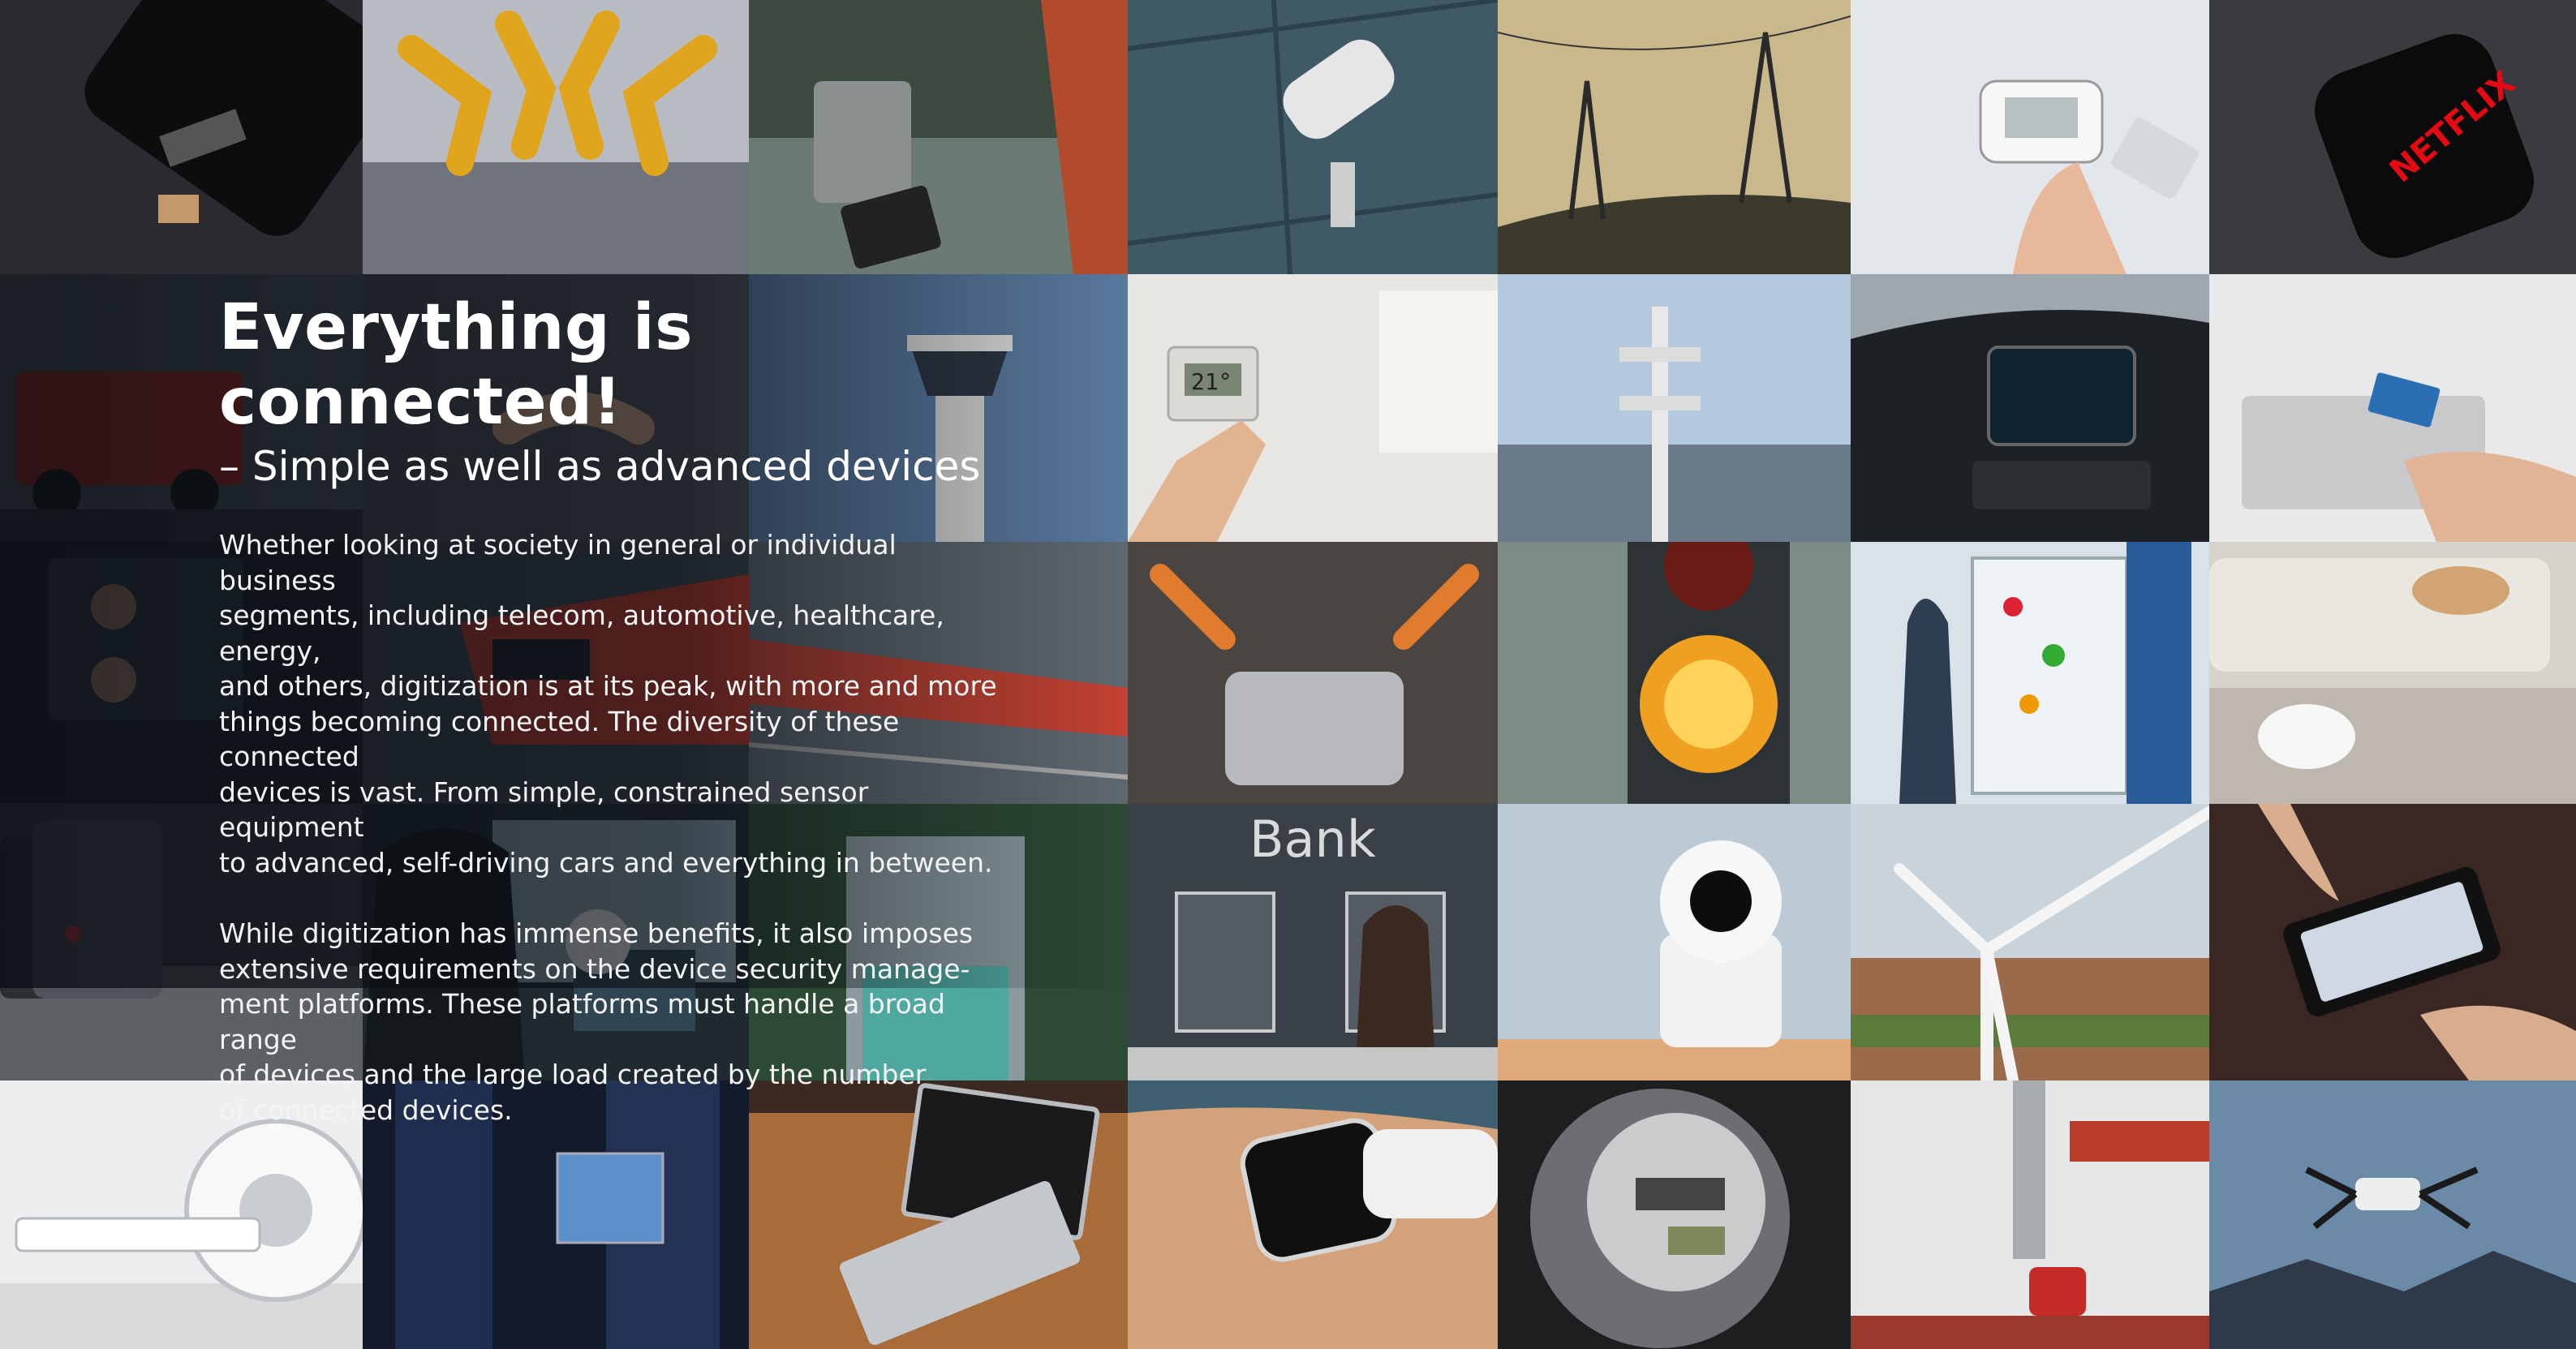 Image resolution: width=2576 pixels, height=1349 pixels. What do you see at coordinates (2030, 942) in the screenshot?
I see `photo-wind-turbine` at bounding box center [2030, 942].